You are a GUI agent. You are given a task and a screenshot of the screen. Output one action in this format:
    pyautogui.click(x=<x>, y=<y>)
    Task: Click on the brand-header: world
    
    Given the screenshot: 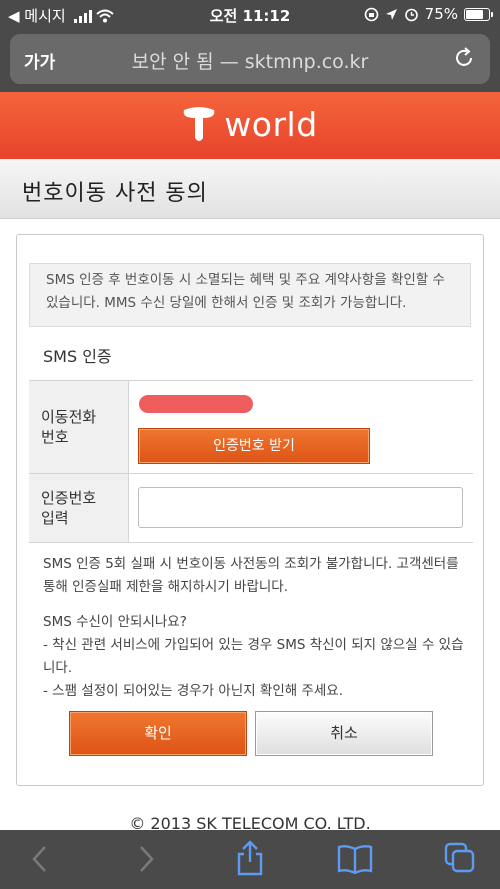 What is the action you would take?
    pyautogui.click(x=250, y=125)
    